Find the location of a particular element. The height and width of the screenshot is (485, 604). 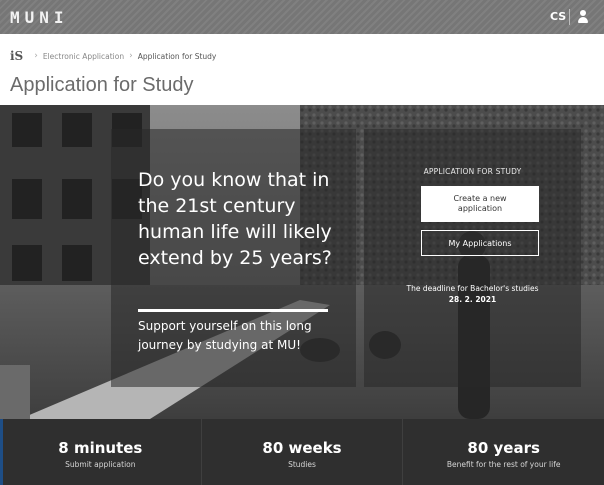

application-panel-label: APPLICATION FOR STUDY is located at coordinates (472, 171).